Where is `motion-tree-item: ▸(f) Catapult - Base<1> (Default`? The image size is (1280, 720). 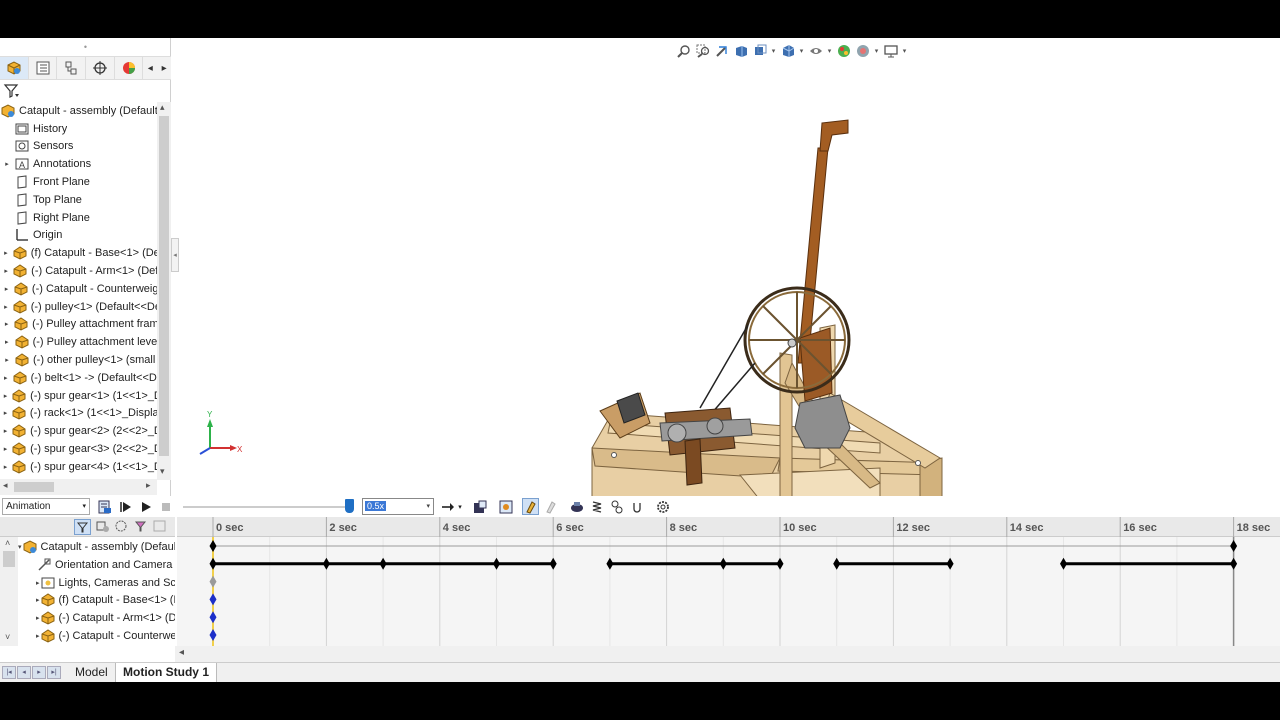 motion-tree-item: ▸(f) Catapult - Base<1> (Default is located at coordinates (96, 600).